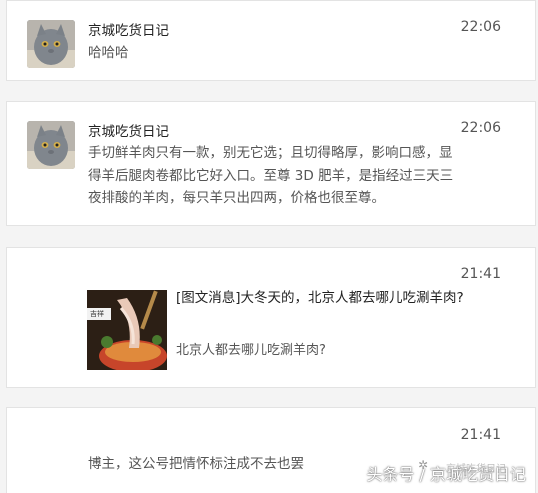 The image size is (538, 493). I want to click on hotpot-image, so click(127, 330).